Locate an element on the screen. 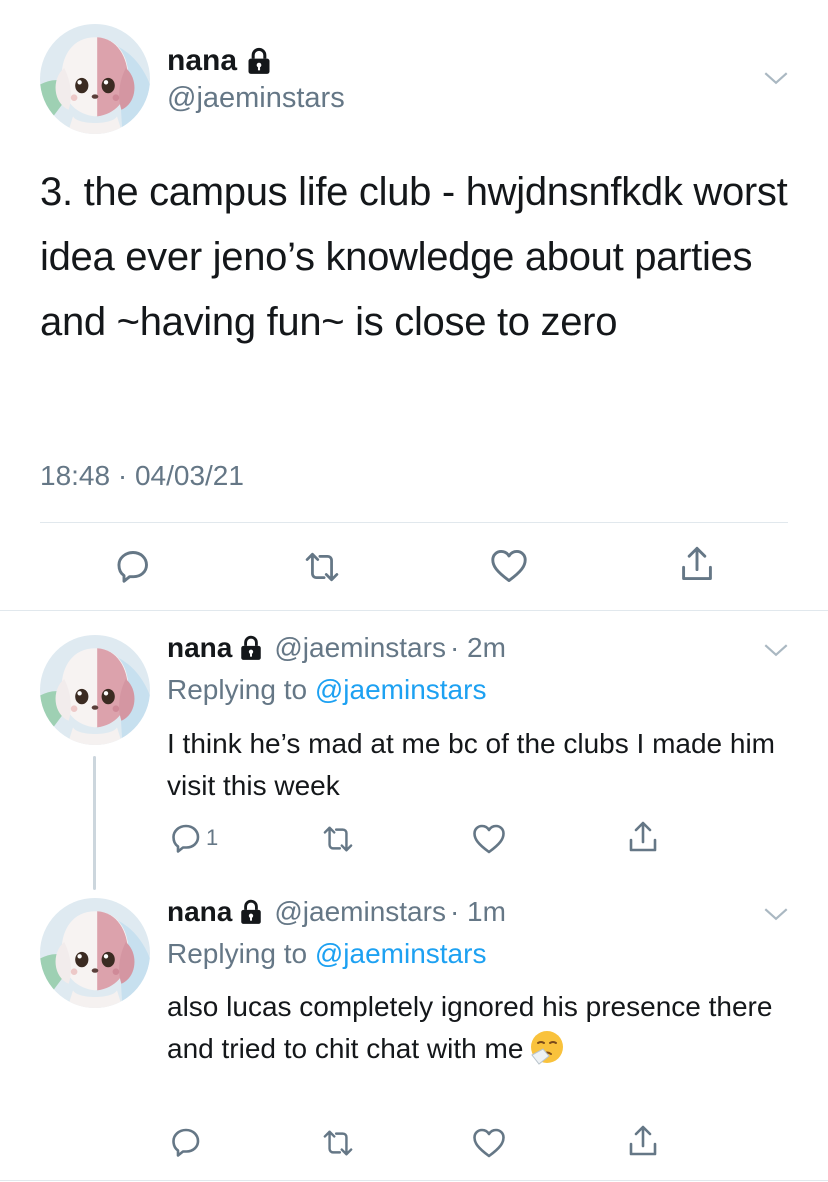 The width and height of the screenshot is (828, 1182). tweet-time: · 2m is located at coordinates (478, 648).